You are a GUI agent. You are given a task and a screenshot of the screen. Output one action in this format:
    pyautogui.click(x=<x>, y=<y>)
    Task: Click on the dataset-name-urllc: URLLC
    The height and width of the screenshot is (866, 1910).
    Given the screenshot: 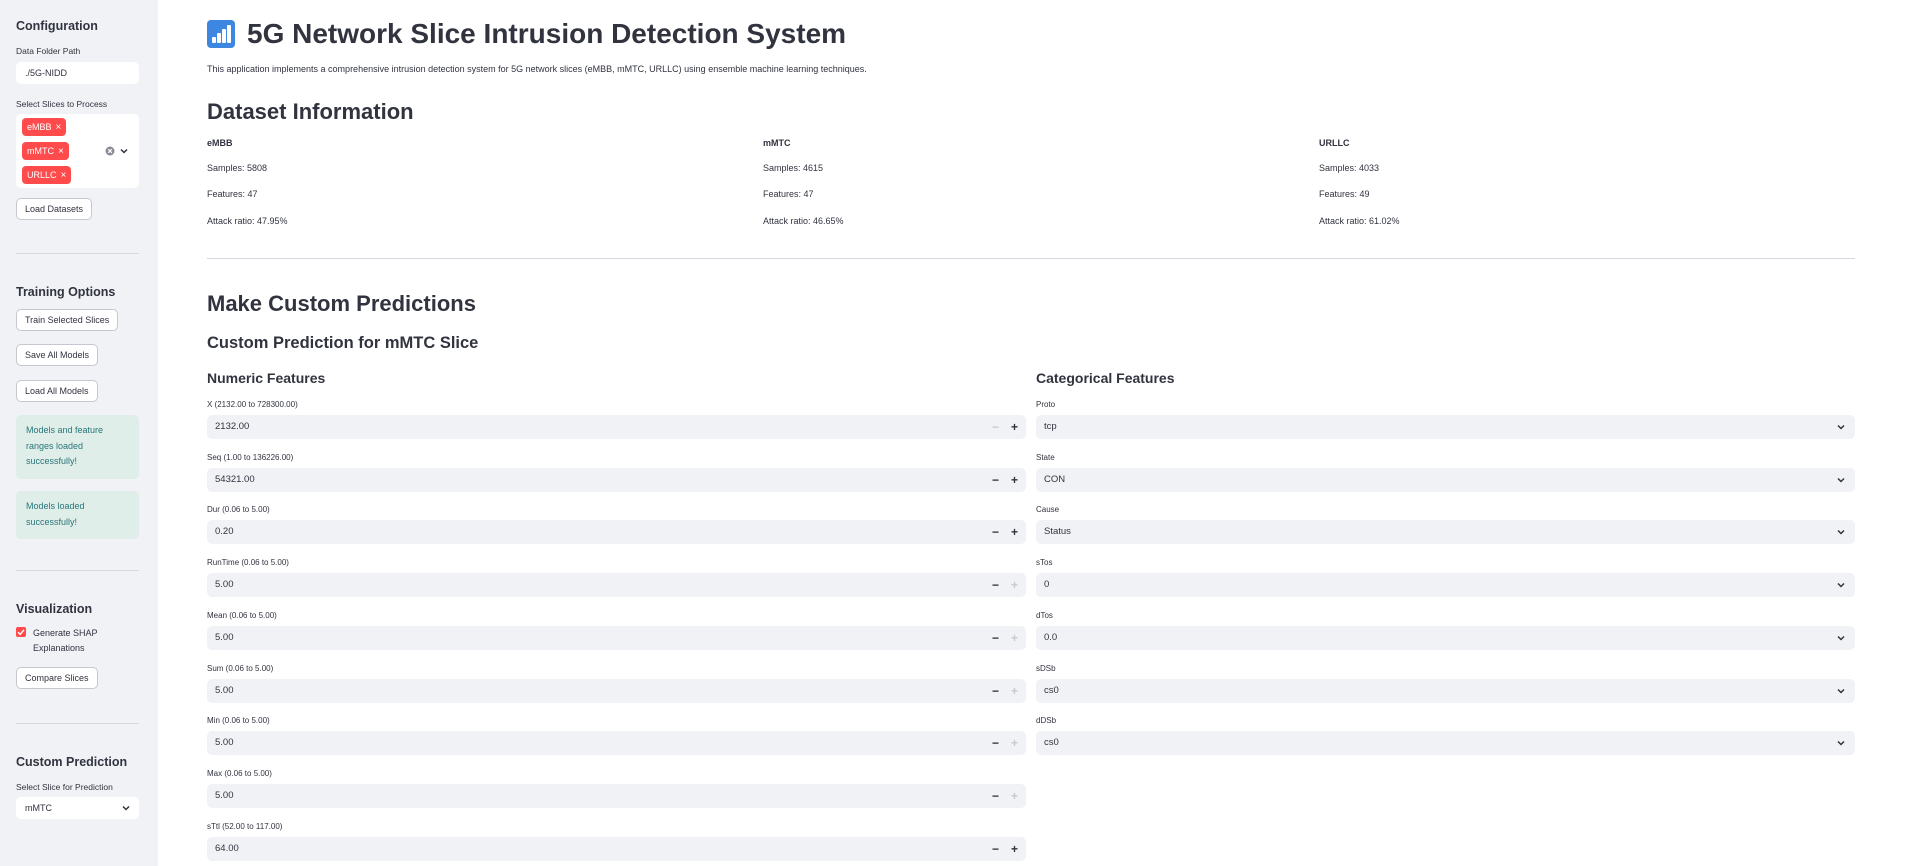 What is the action you would take?
    pyautogui.click(x=1334, y=143)
    